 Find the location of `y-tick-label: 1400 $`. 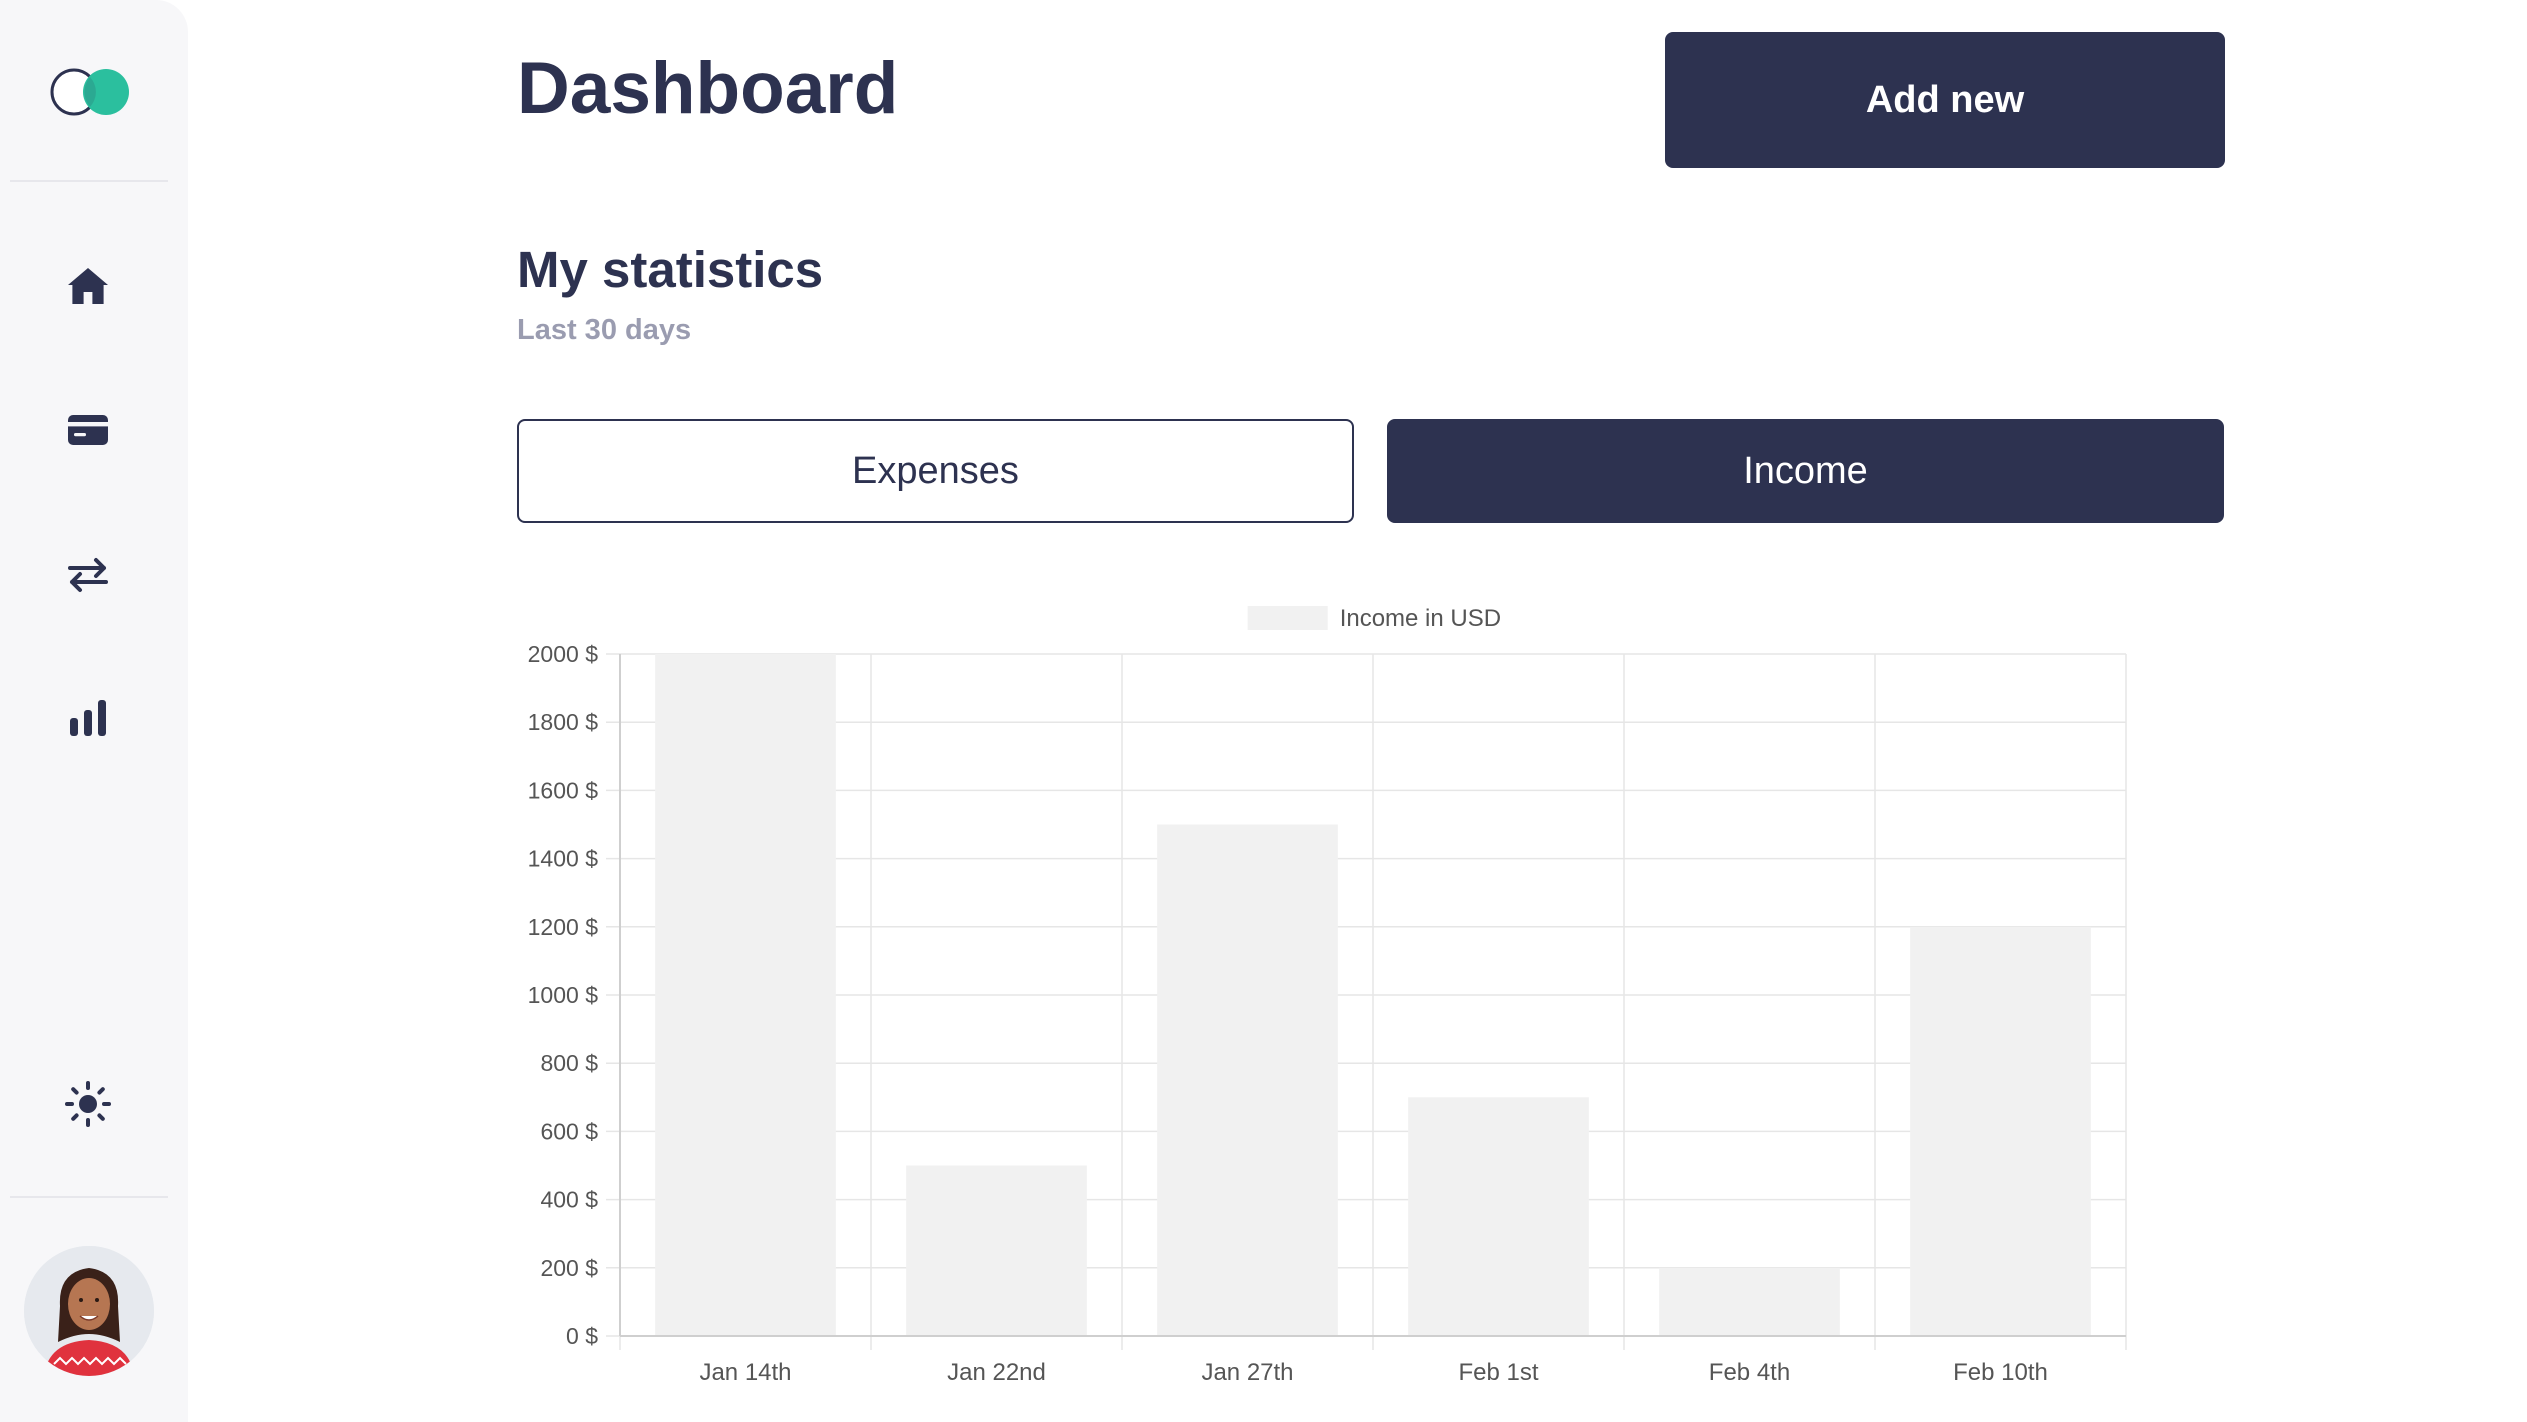

y-tick-label: 1400 $ is located at coordinates (563, 859).